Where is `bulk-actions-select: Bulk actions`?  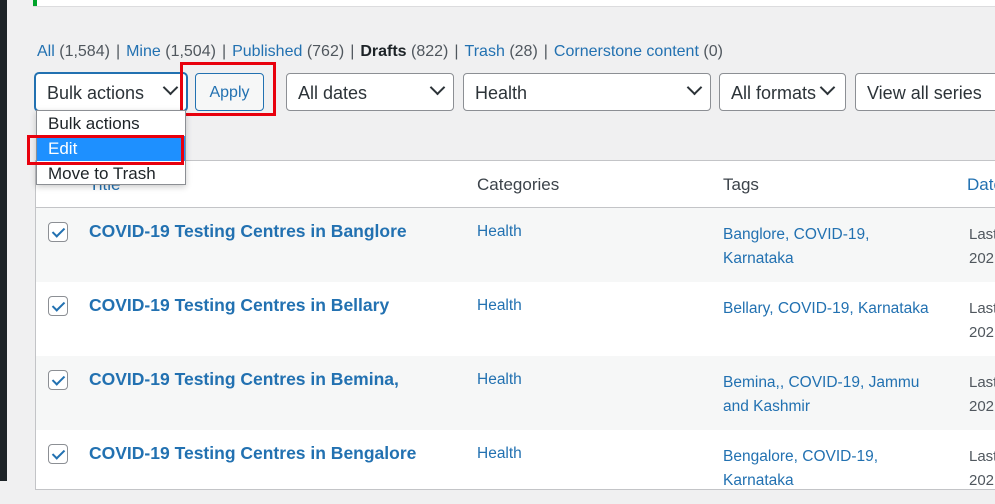
bulk-actions-select: Bulk actions is located at coordinates (111, 92).